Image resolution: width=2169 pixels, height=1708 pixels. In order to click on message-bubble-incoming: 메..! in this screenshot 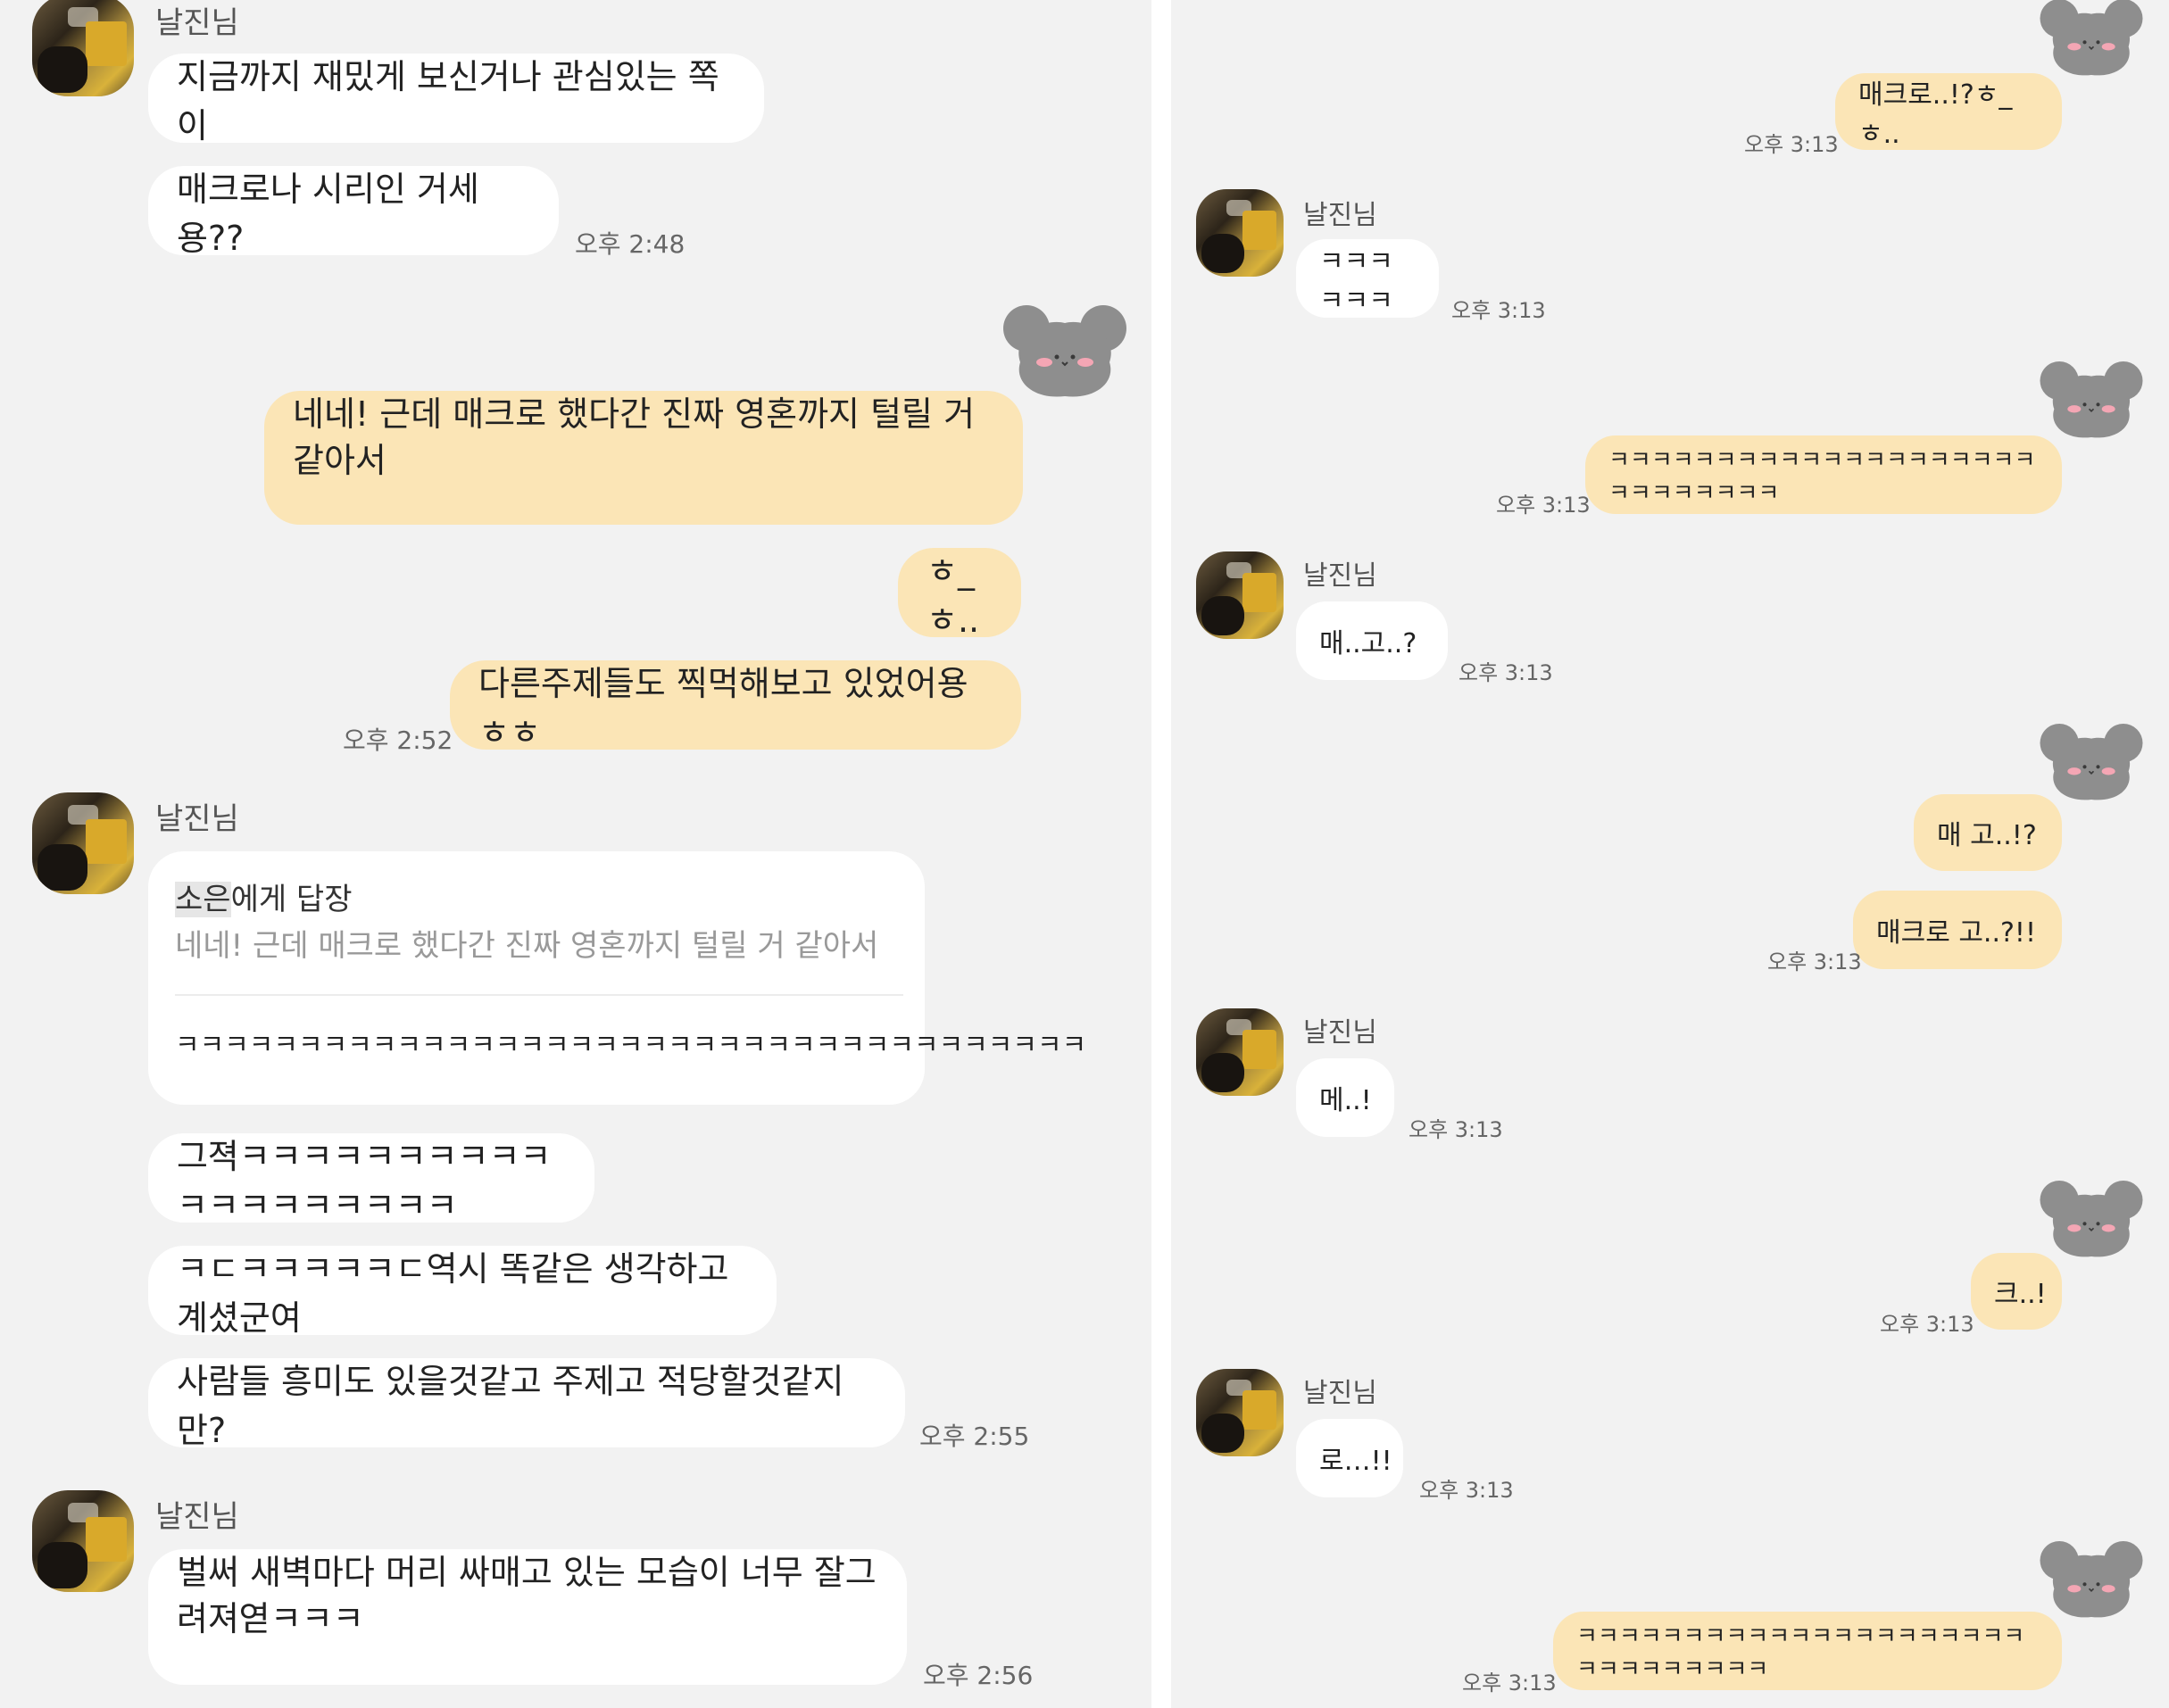, I will do `click(1345, 1097)`.